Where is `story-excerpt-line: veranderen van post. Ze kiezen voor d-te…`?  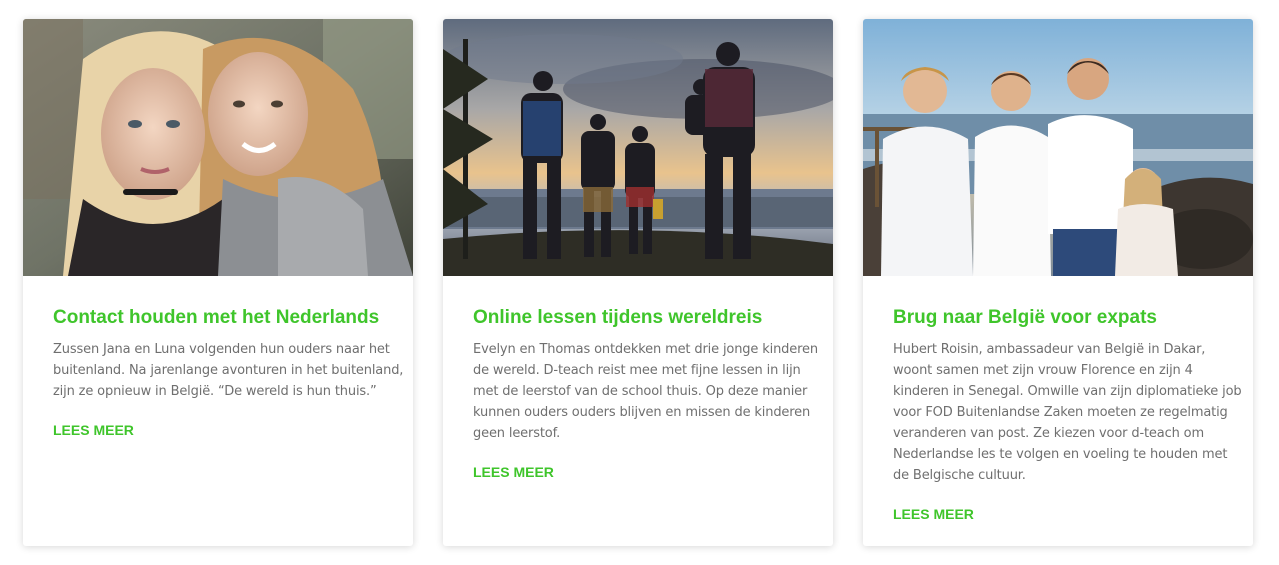 story-excerpt-line: veranderen van post. Ze kiezen voor d-te… is located at coordinates (1048, 433).